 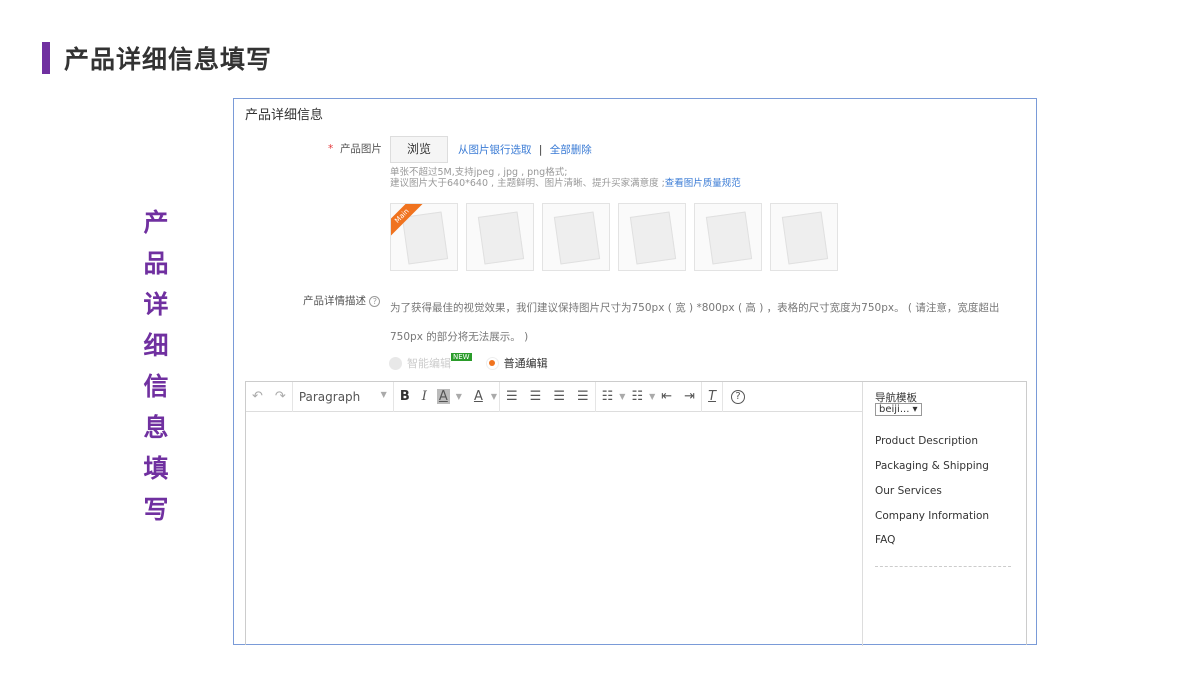 I want to click on smart-edit-radio, so click(x=395, y=363).